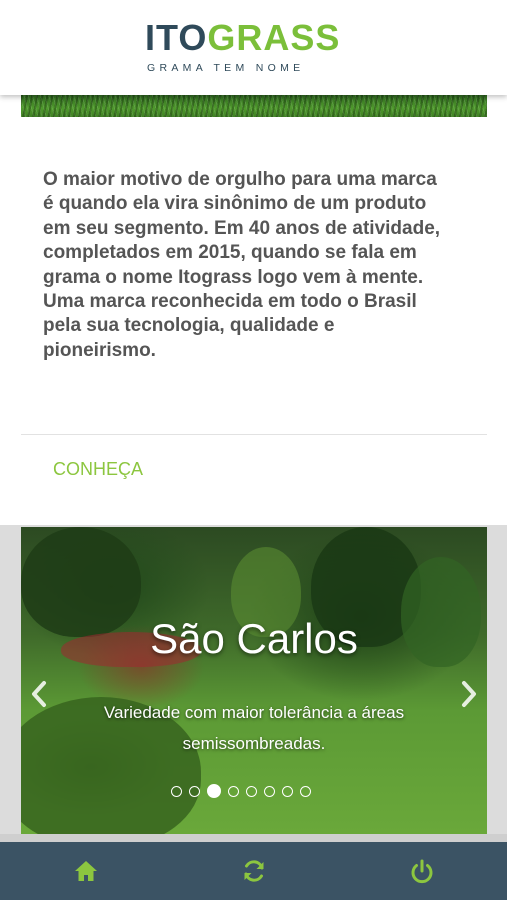 The width and height of the screenshot is (507, 900). I want to click on refresh-button, so click(254, 871).